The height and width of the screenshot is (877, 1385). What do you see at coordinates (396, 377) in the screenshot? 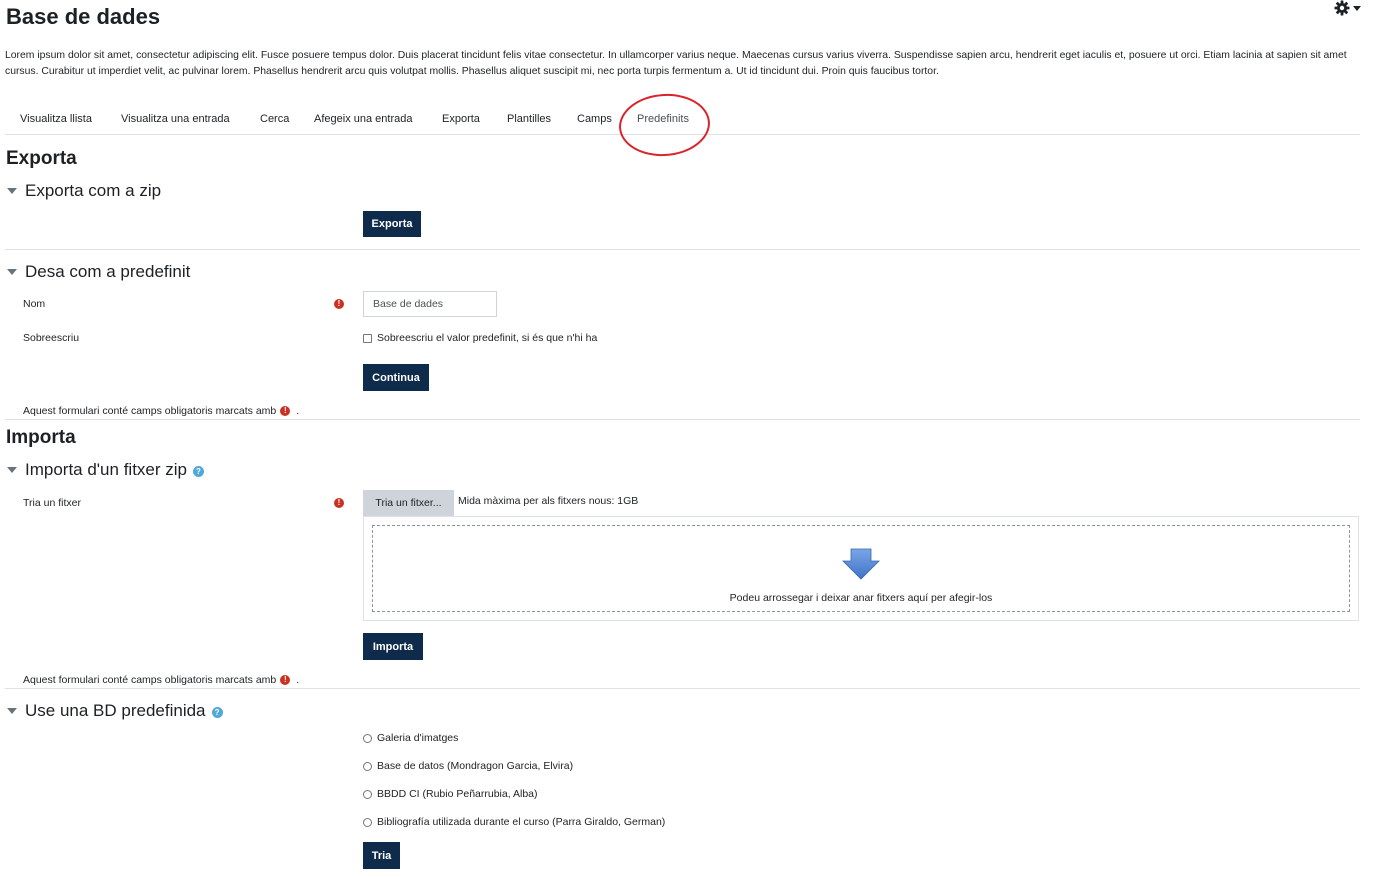
I see `continue-button: Continua` at bounding box center [396, 377].